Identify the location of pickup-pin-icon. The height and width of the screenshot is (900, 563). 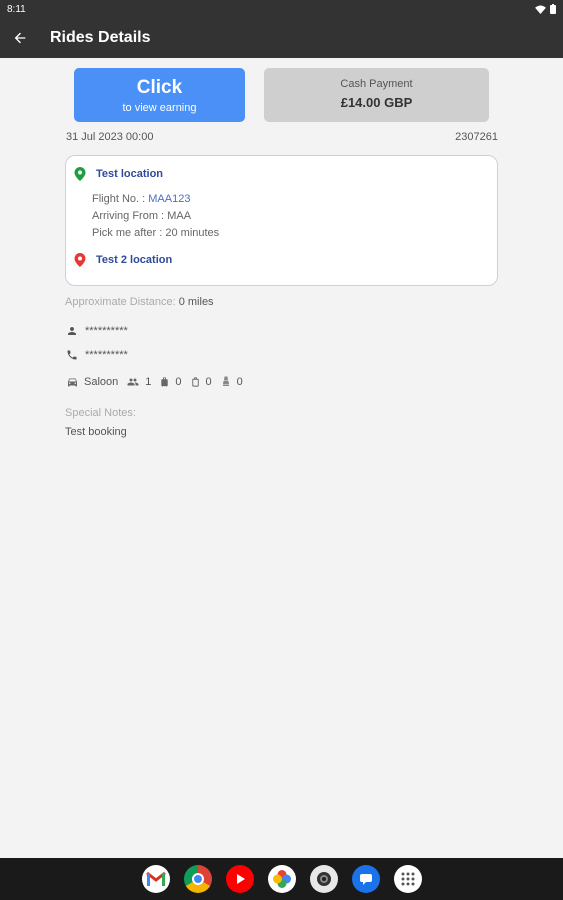
(80, 174).